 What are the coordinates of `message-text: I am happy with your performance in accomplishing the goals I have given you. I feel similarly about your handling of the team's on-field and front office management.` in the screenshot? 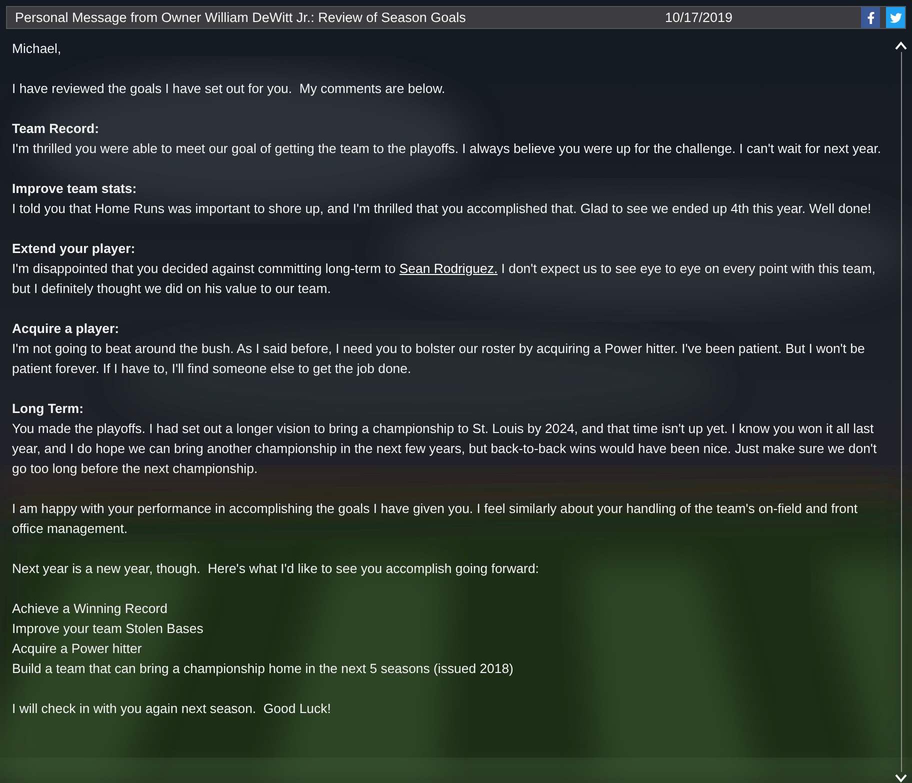 It's located at (435, 519).